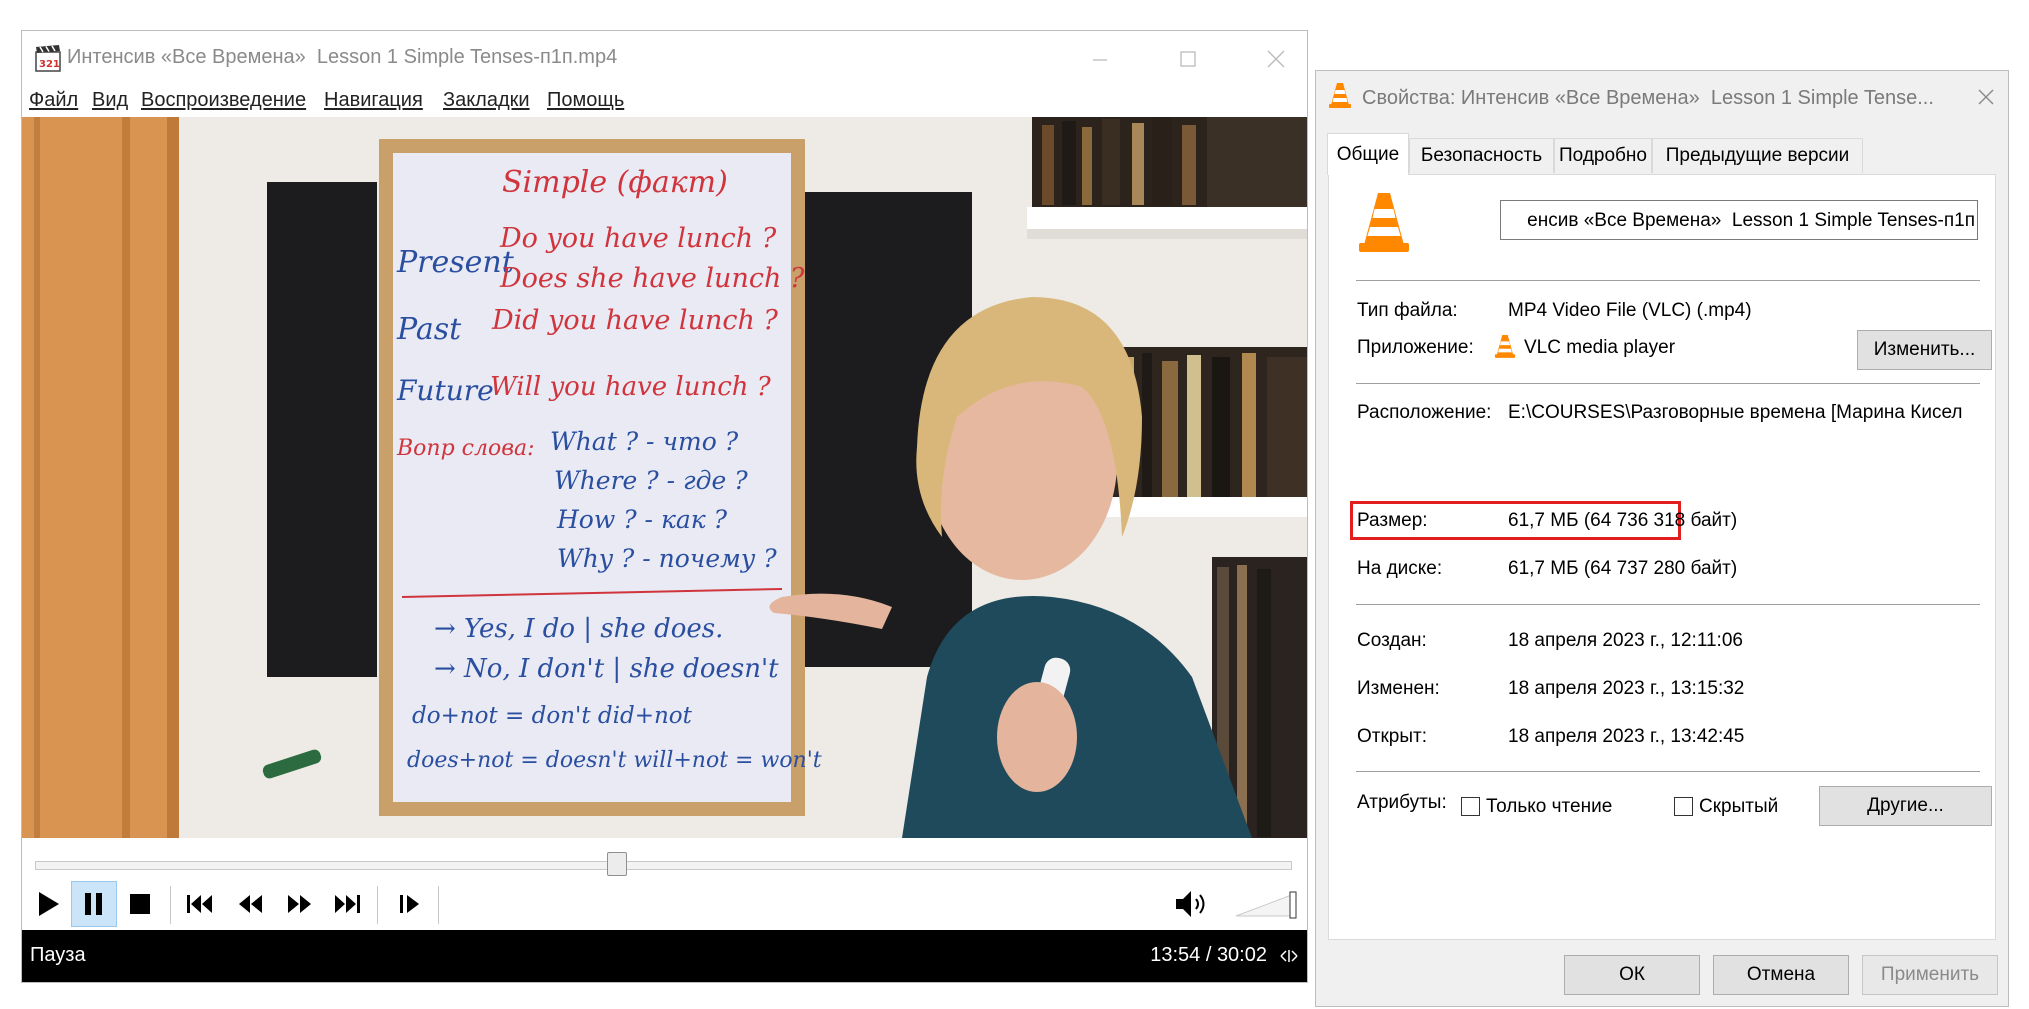 The width and height of the screenshot is (2029, 1009). I want to click on created-value: 18 апреля 2023 г., 12:11:06, so click(1625, 640).